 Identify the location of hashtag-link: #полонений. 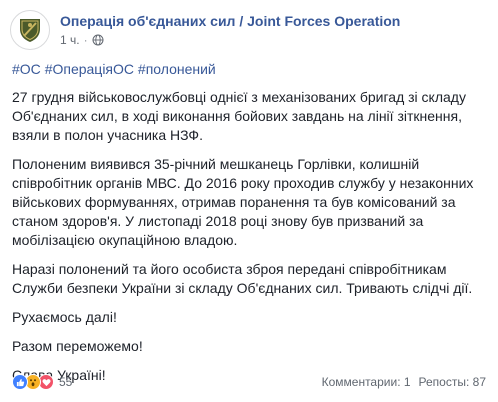
(177, 69).